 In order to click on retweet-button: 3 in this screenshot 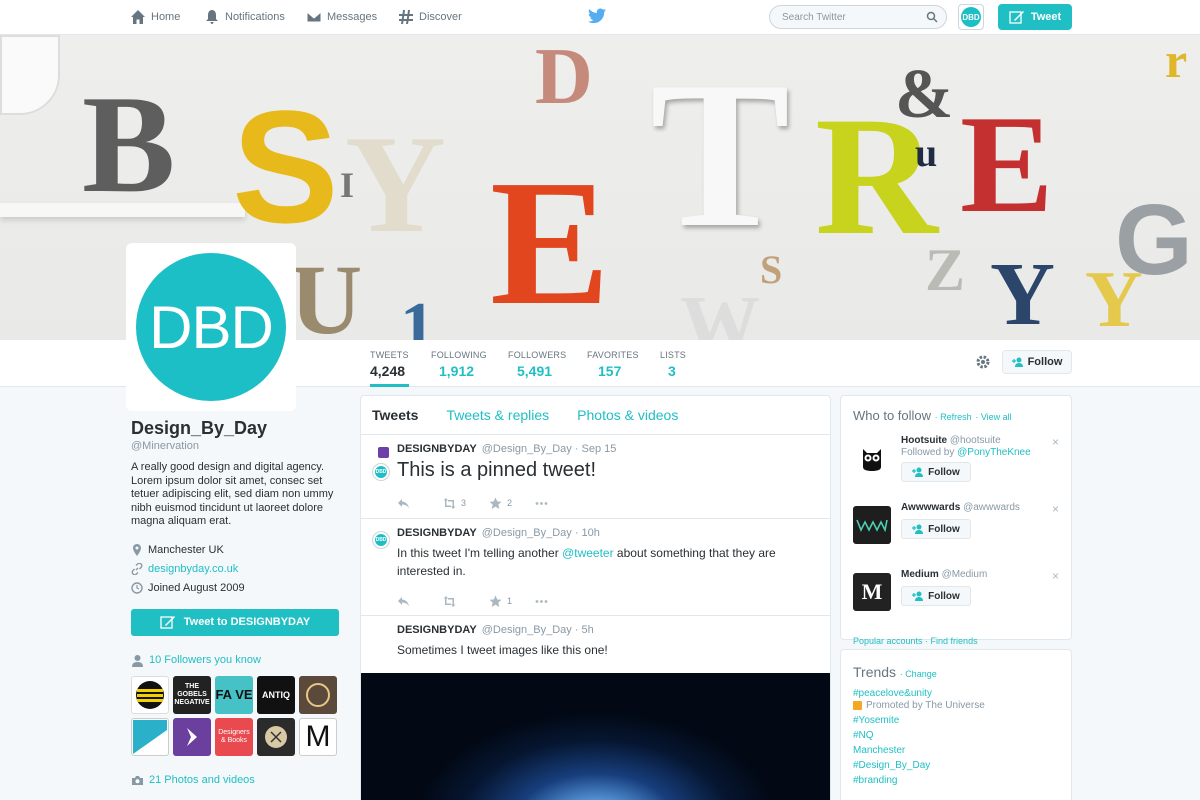, I will do `click(466, 503)`.